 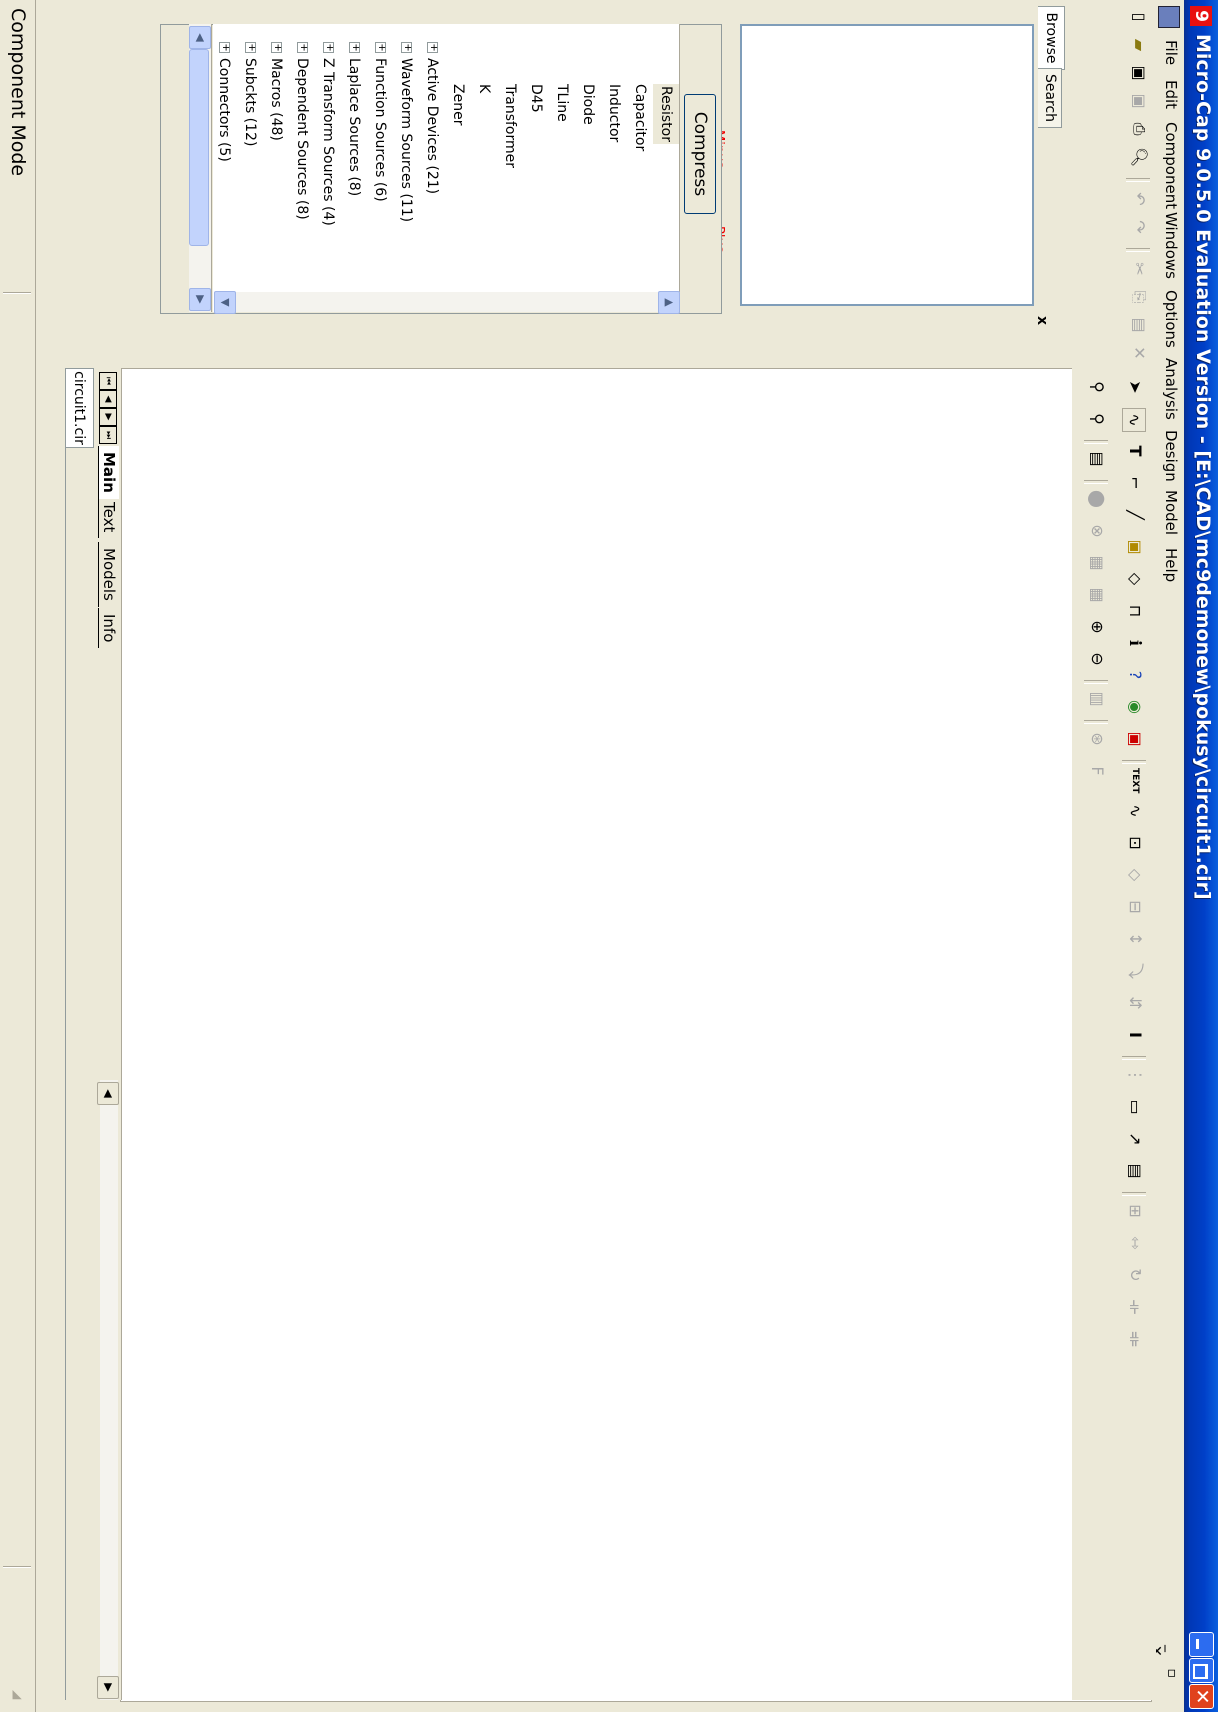 I want to click on undo-icon: ↶, so click(x=1139, y=199).